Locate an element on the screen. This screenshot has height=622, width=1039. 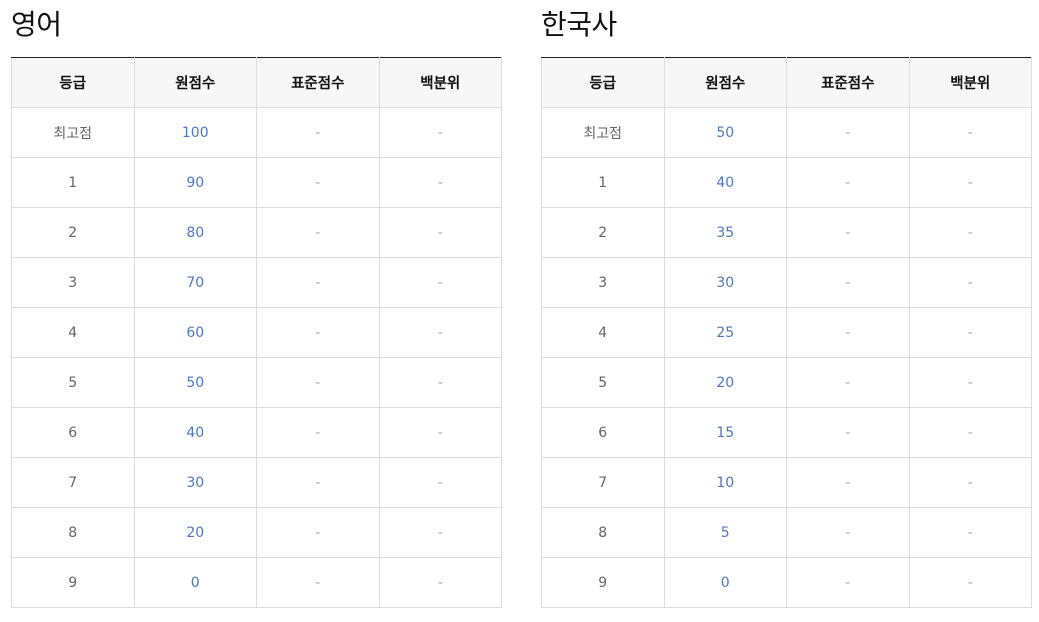
raw-score-cell: 80 is located at coordinates (195, 232).